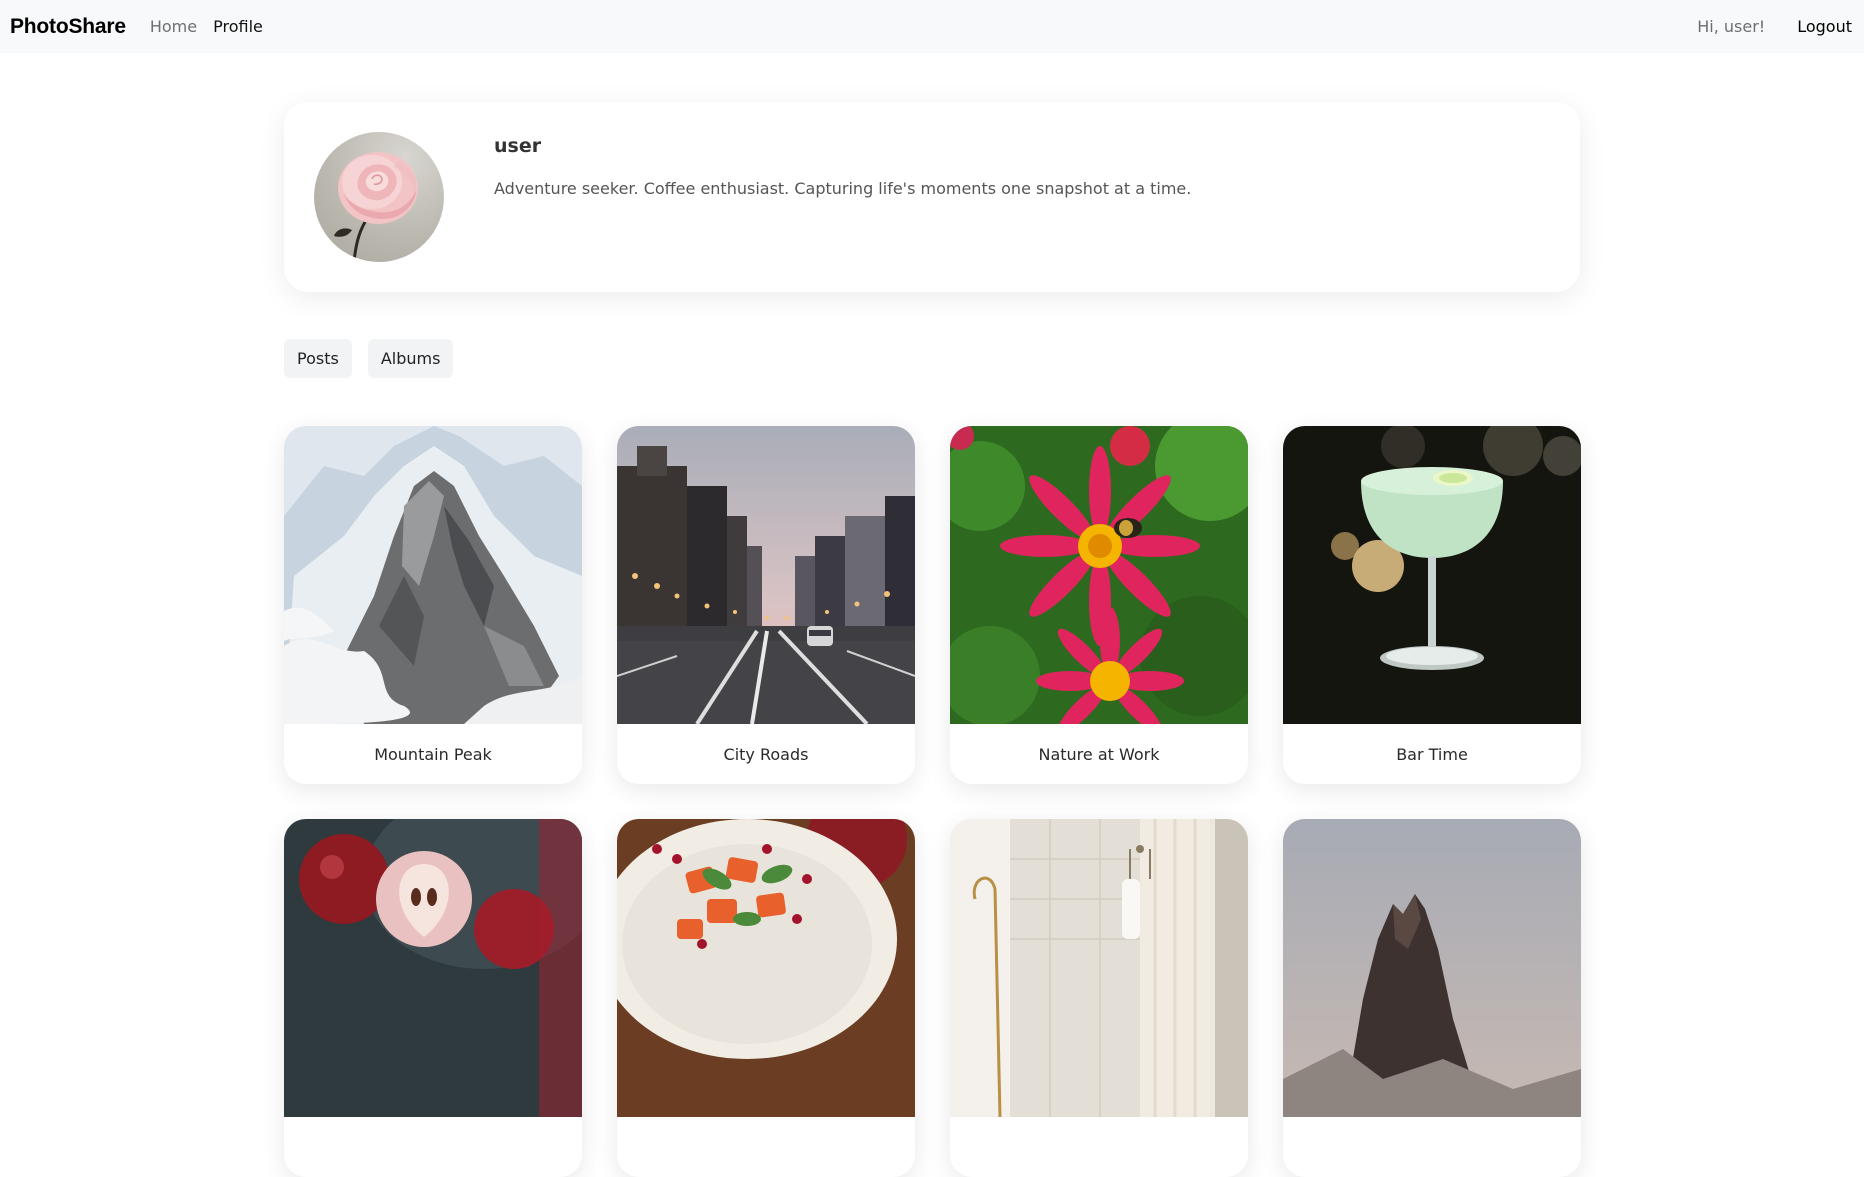 The image size is (1864, 1177). What do you see at coordinates (766, 754) in the screenshot?
I see `post-title: City Roads` at bounding box center [766, 754].